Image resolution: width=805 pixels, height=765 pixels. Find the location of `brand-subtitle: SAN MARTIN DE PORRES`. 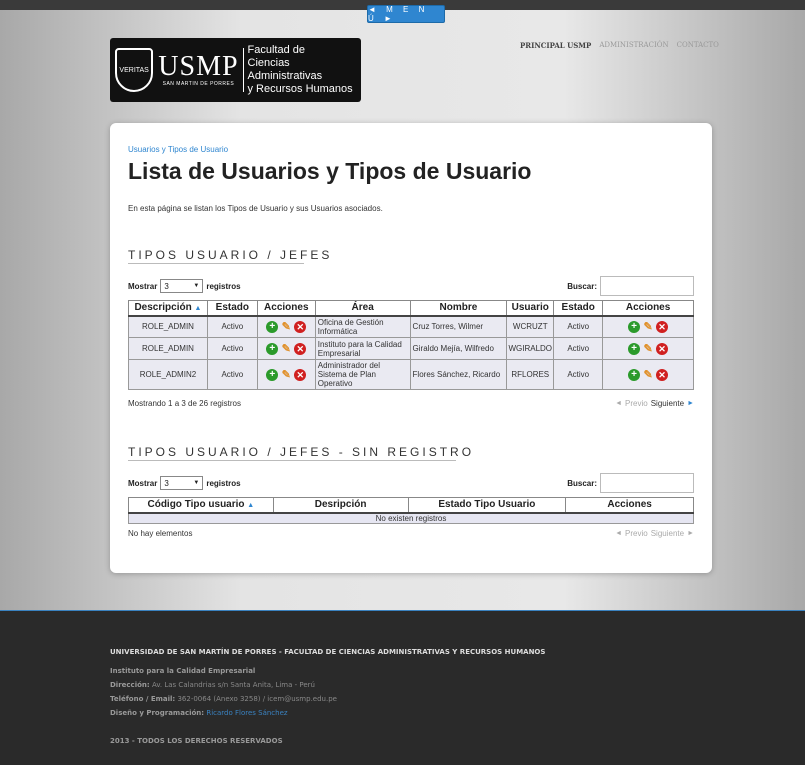

brand-subtitle: SAN MARTIN DE PORRES is located at coordinates (198, 84).